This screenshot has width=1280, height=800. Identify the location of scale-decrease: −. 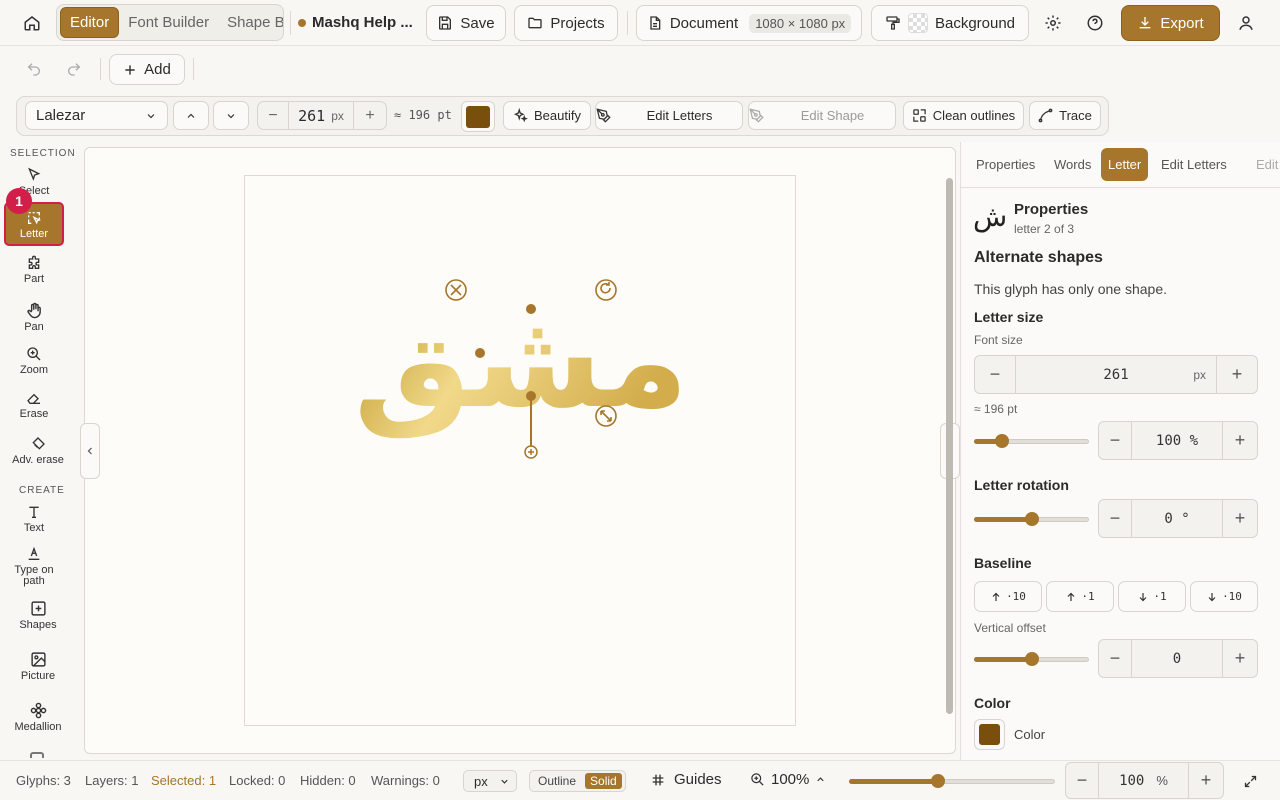
(1115, 440).